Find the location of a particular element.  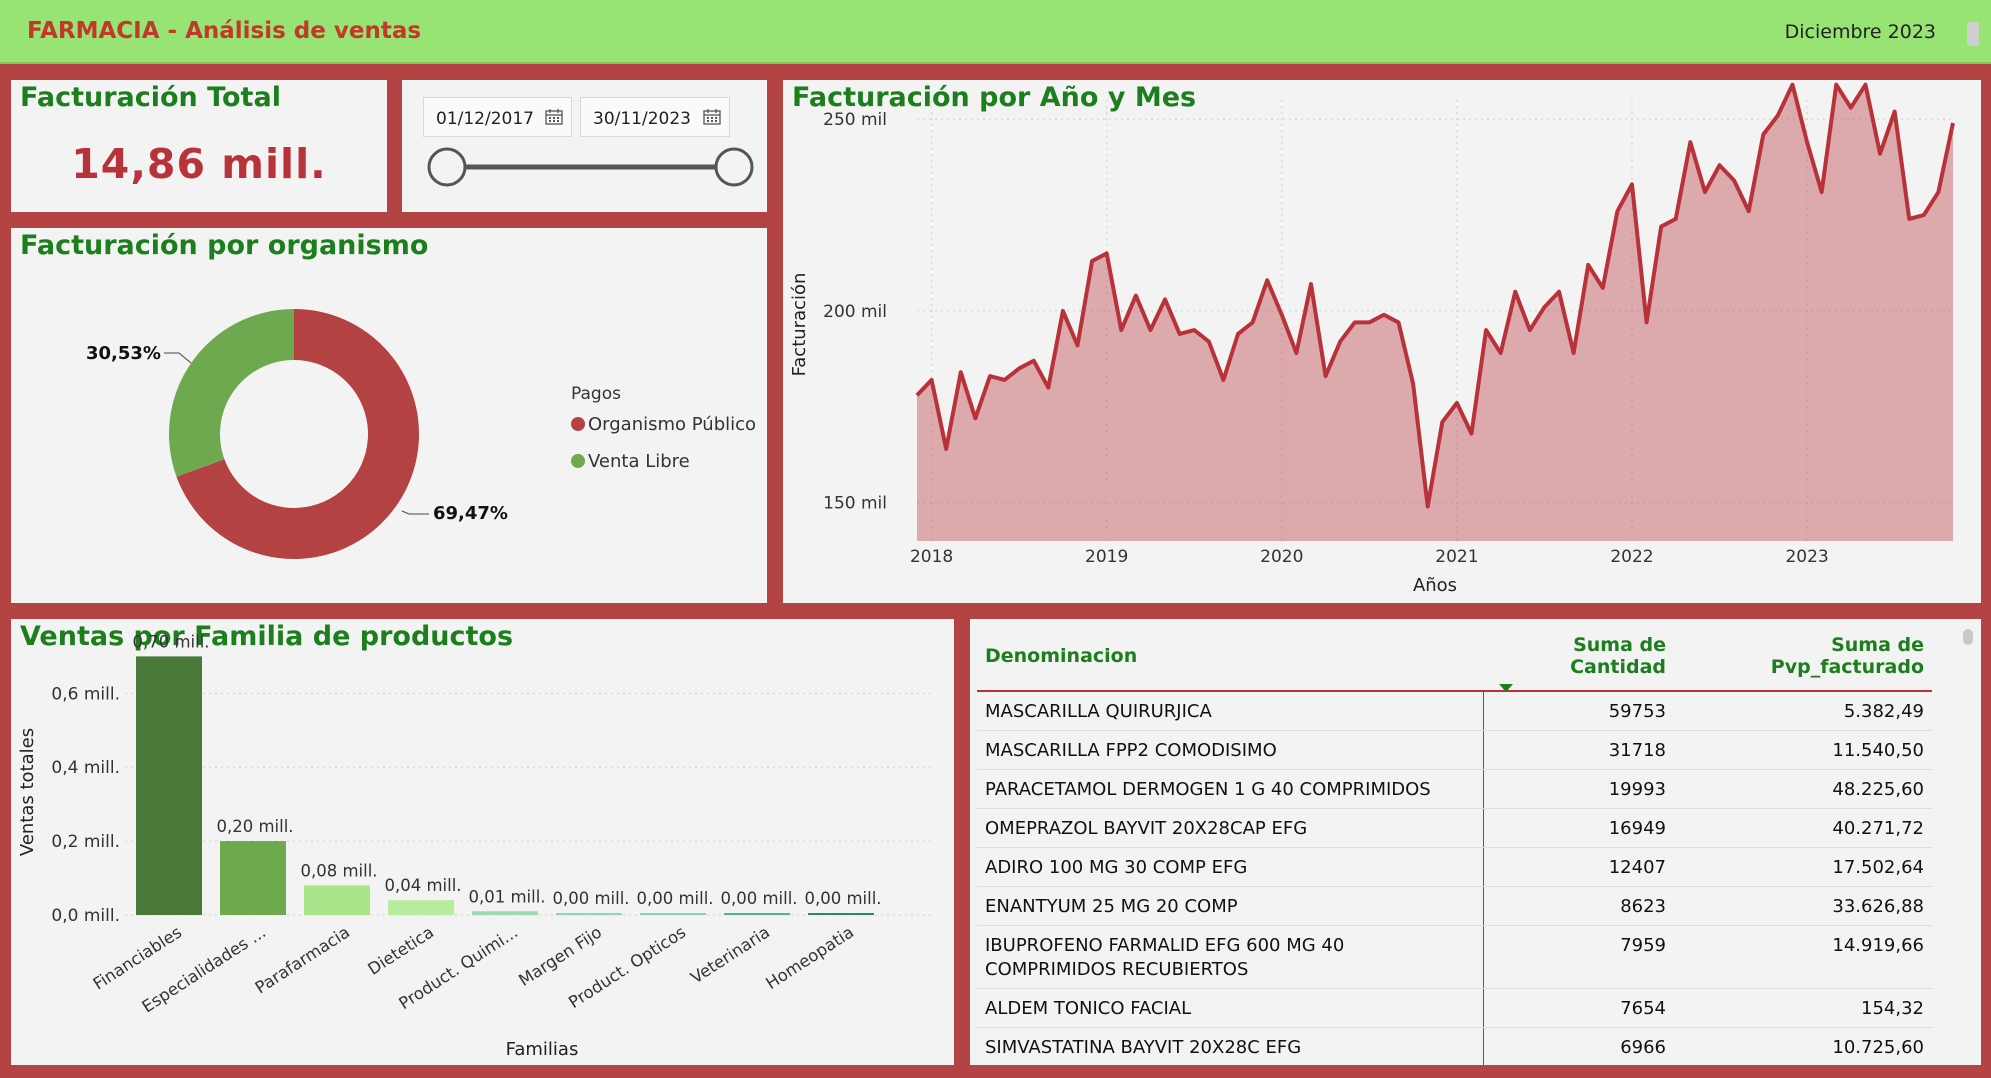

legend-item-venta-libre: Venta Libre is located at coordinates (630, 461).